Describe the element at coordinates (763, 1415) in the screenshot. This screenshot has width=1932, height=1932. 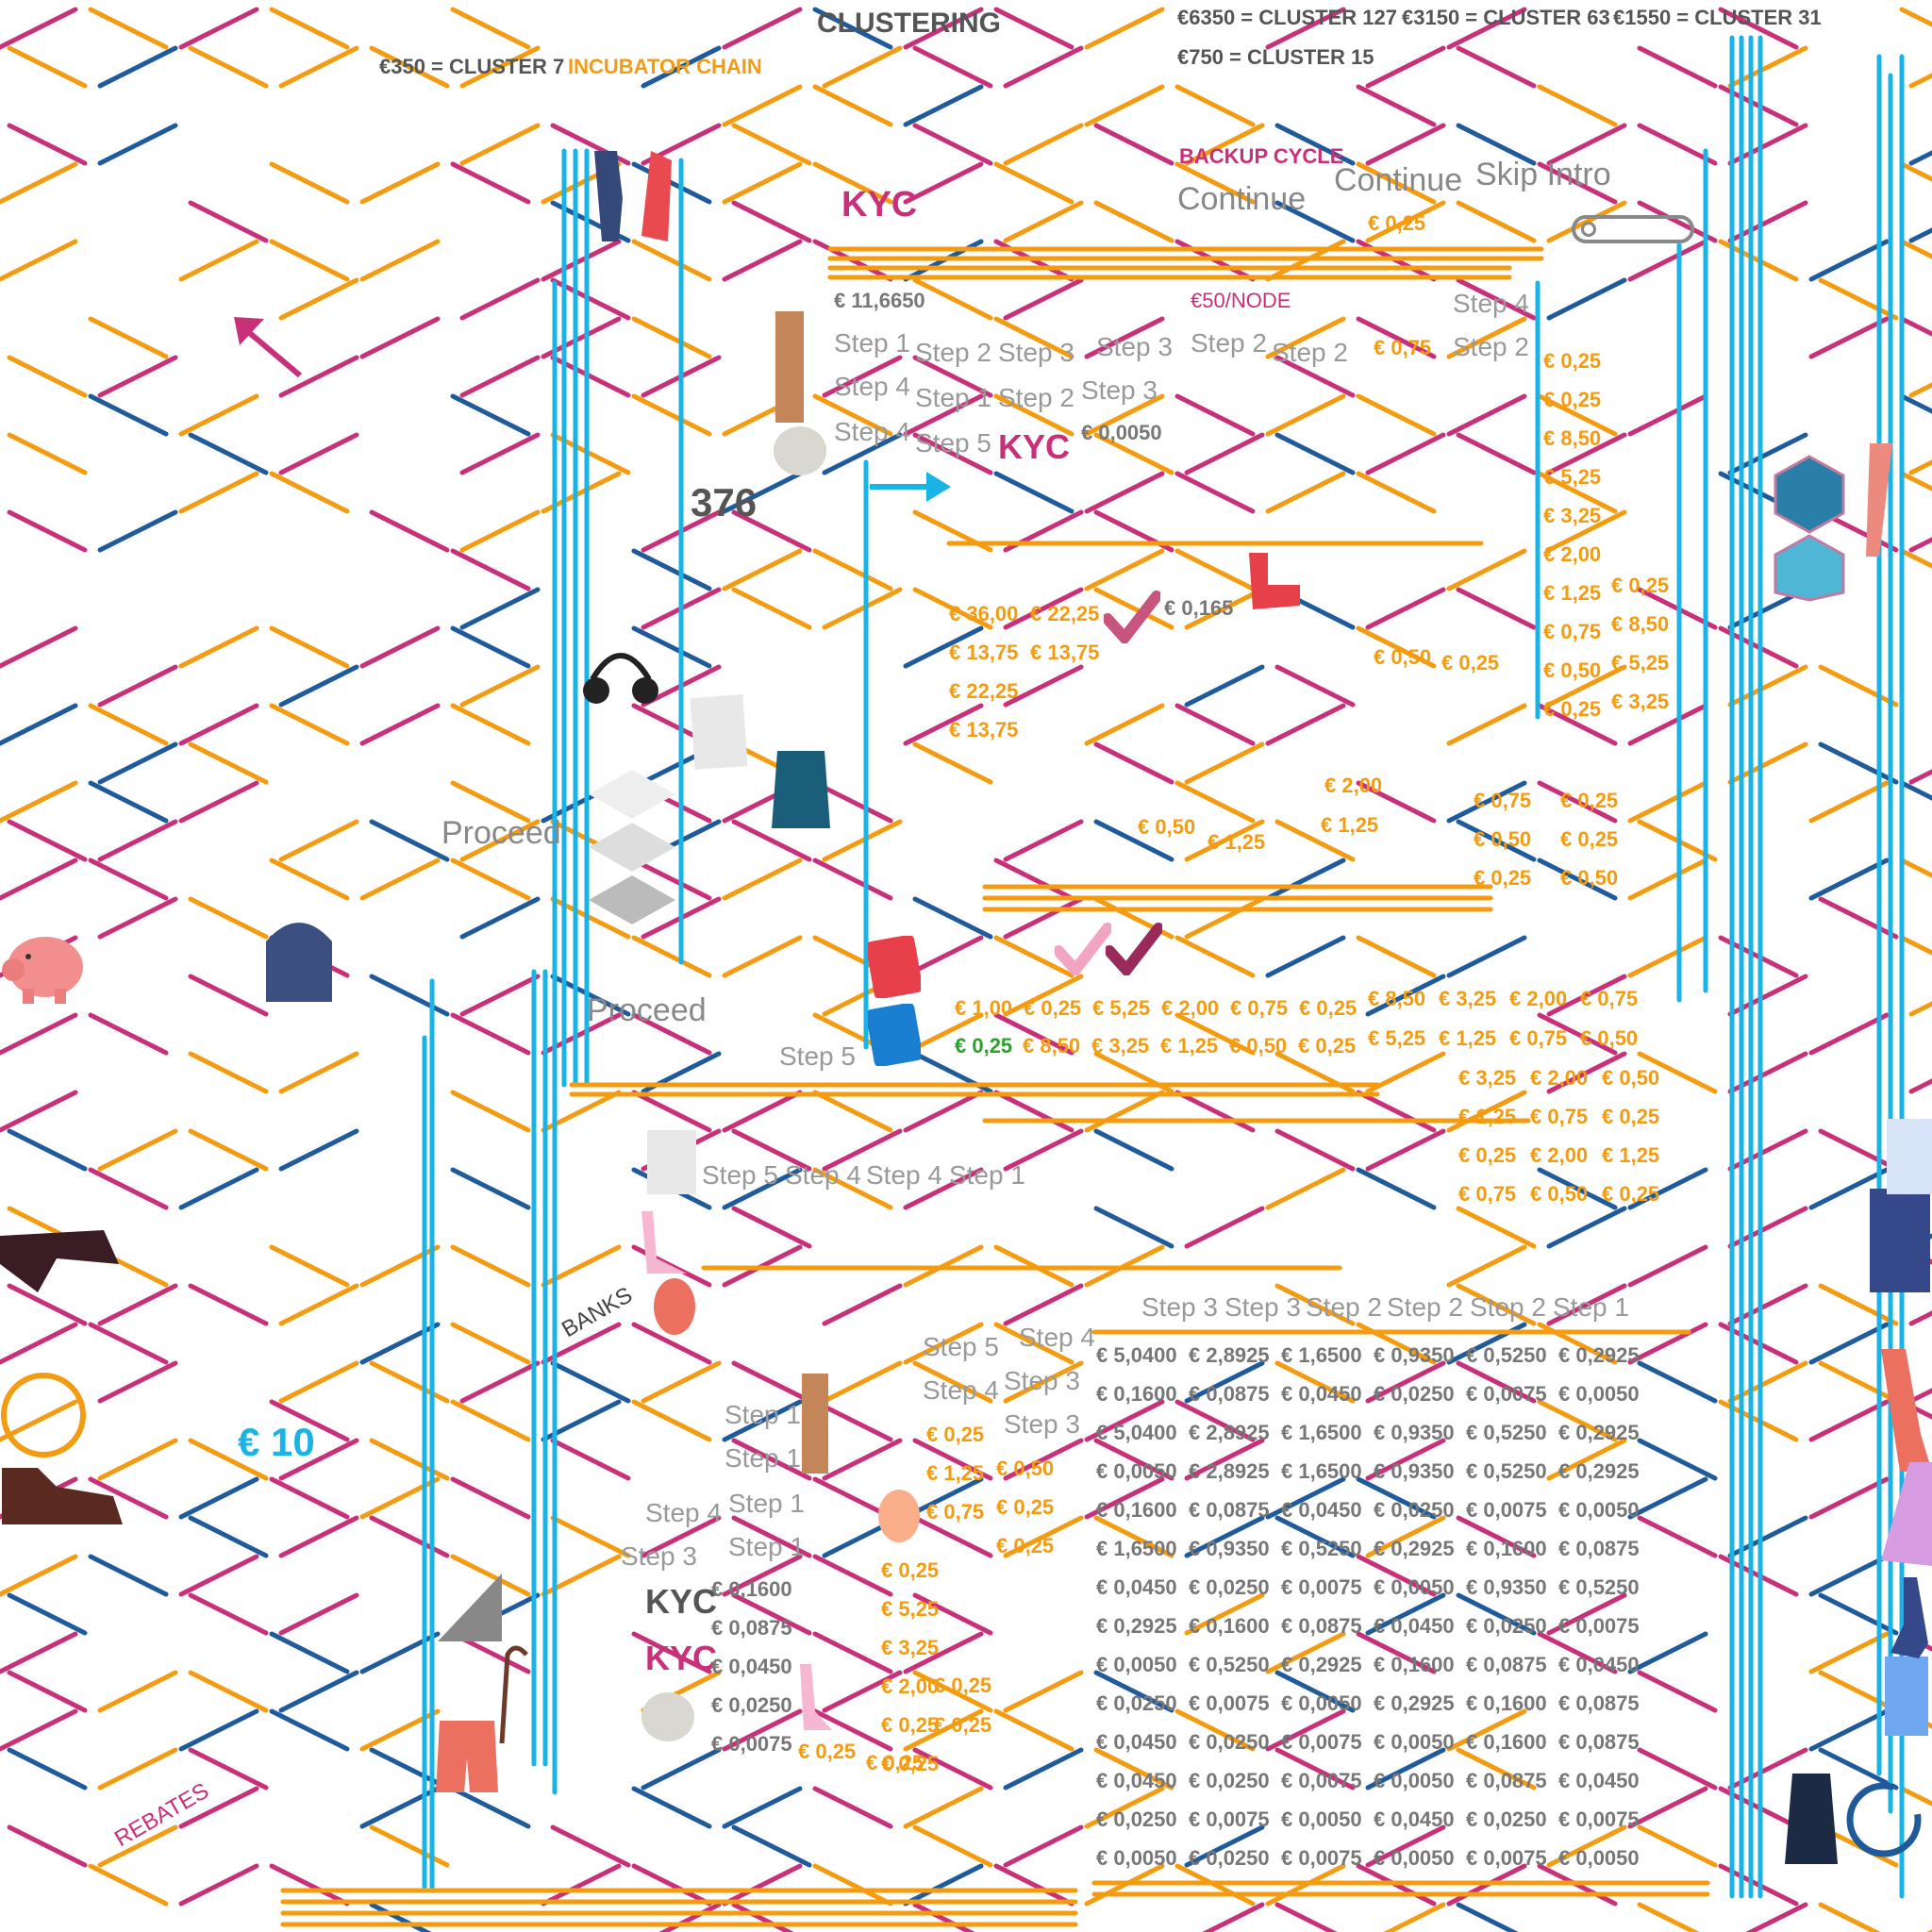
I see `step-label: Step 1` at that location.